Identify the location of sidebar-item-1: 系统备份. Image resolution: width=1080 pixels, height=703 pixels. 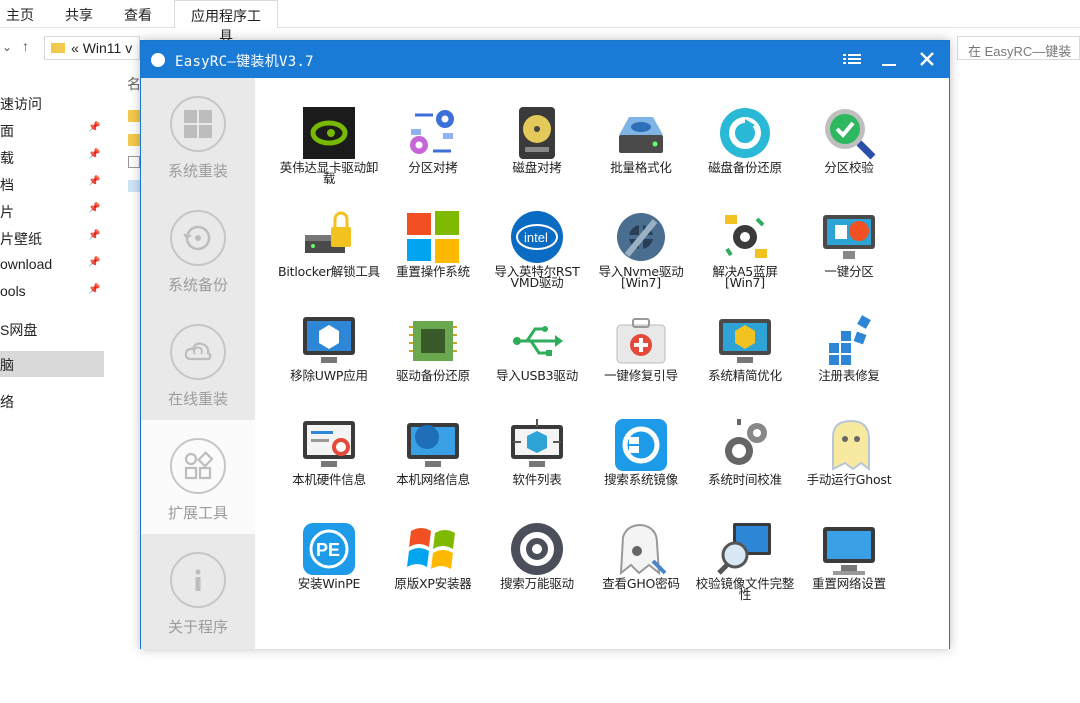
(198, 249).